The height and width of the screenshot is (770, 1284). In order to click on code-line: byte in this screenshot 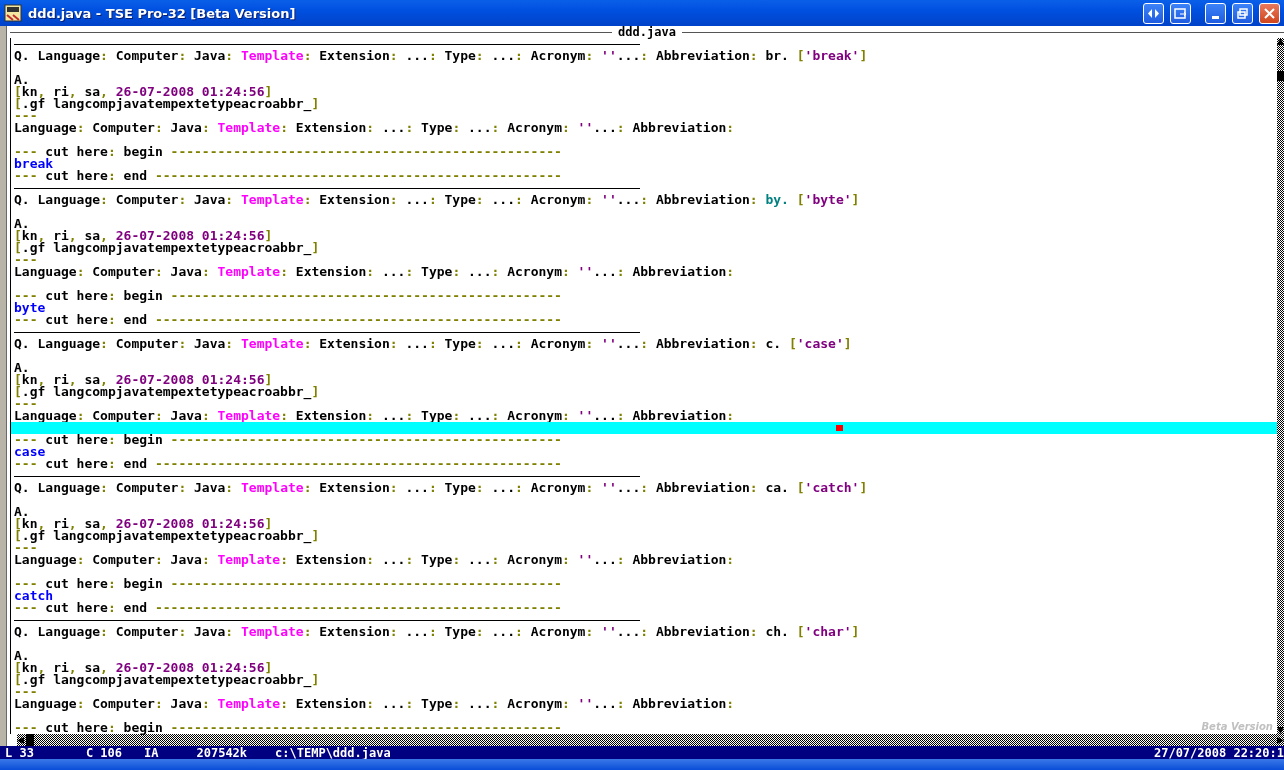, I will do `click(30, 308)`.